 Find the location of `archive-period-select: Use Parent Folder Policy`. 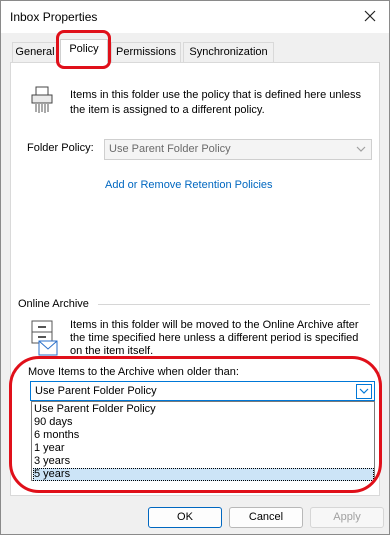

archive-period-select: Use Parent Folder Policy is located at coordinates (202, 391).